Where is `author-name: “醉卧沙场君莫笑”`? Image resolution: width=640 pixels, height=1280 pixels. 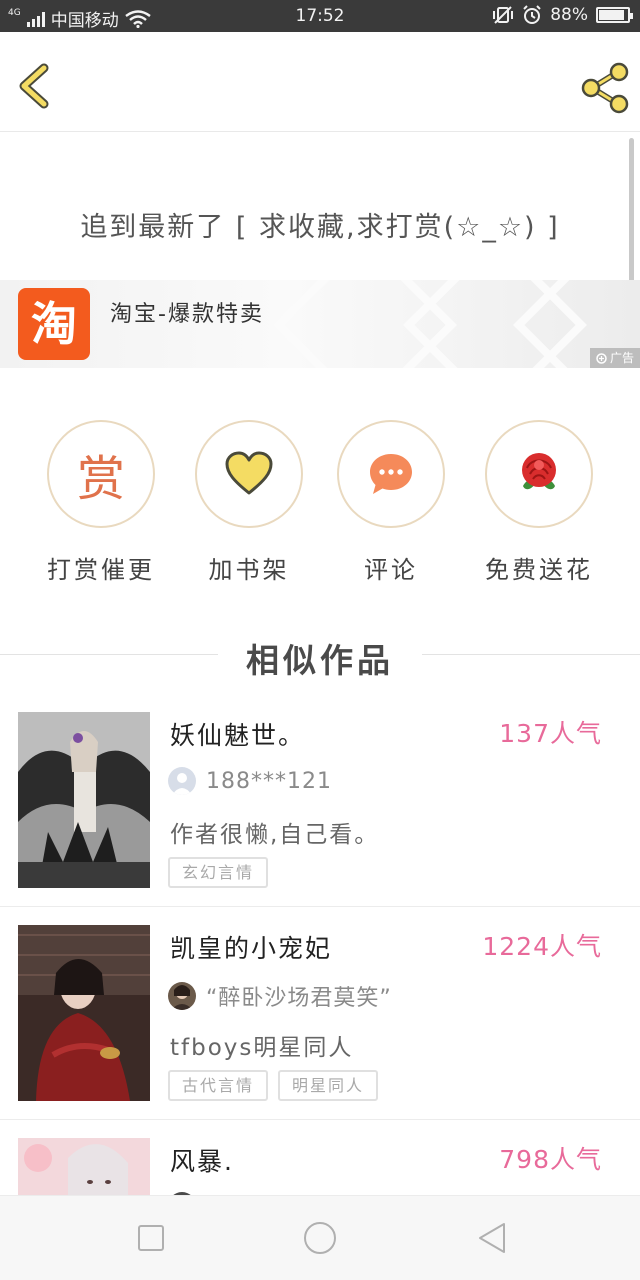 author-name: “醉卧沙场君莫笑” is located at coordinates (299, 998).